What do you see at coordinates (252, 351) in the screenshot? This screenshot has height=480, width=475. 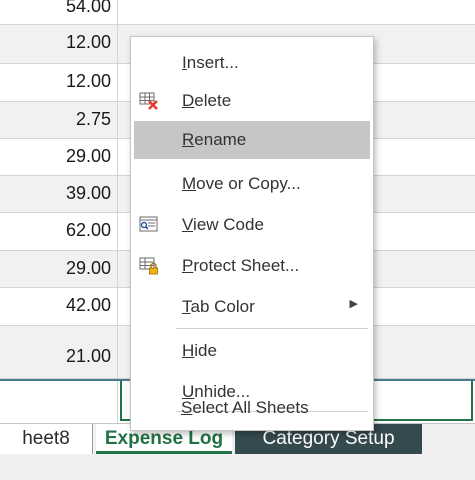 I see `menu-item-hide: Hide` at bounding box center [252, 351].